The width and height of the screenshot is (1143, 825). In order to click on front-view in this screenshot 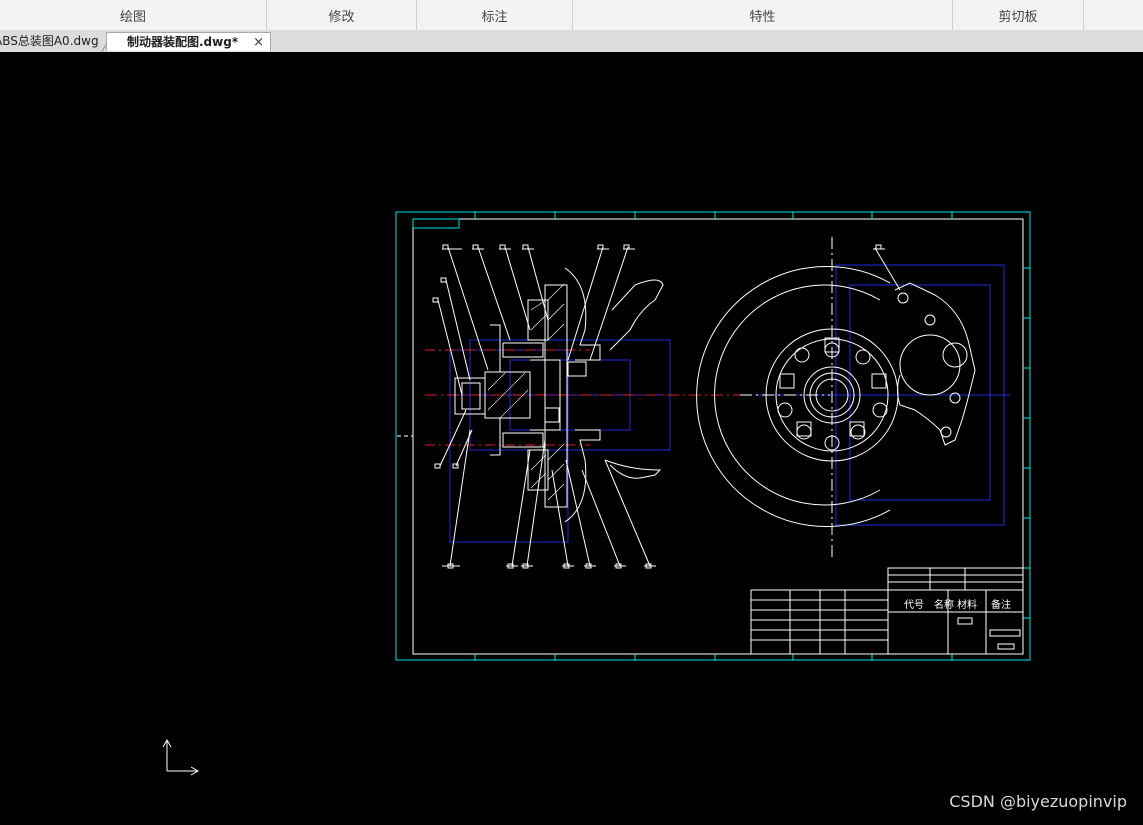, I will do `click(853, 398)`.